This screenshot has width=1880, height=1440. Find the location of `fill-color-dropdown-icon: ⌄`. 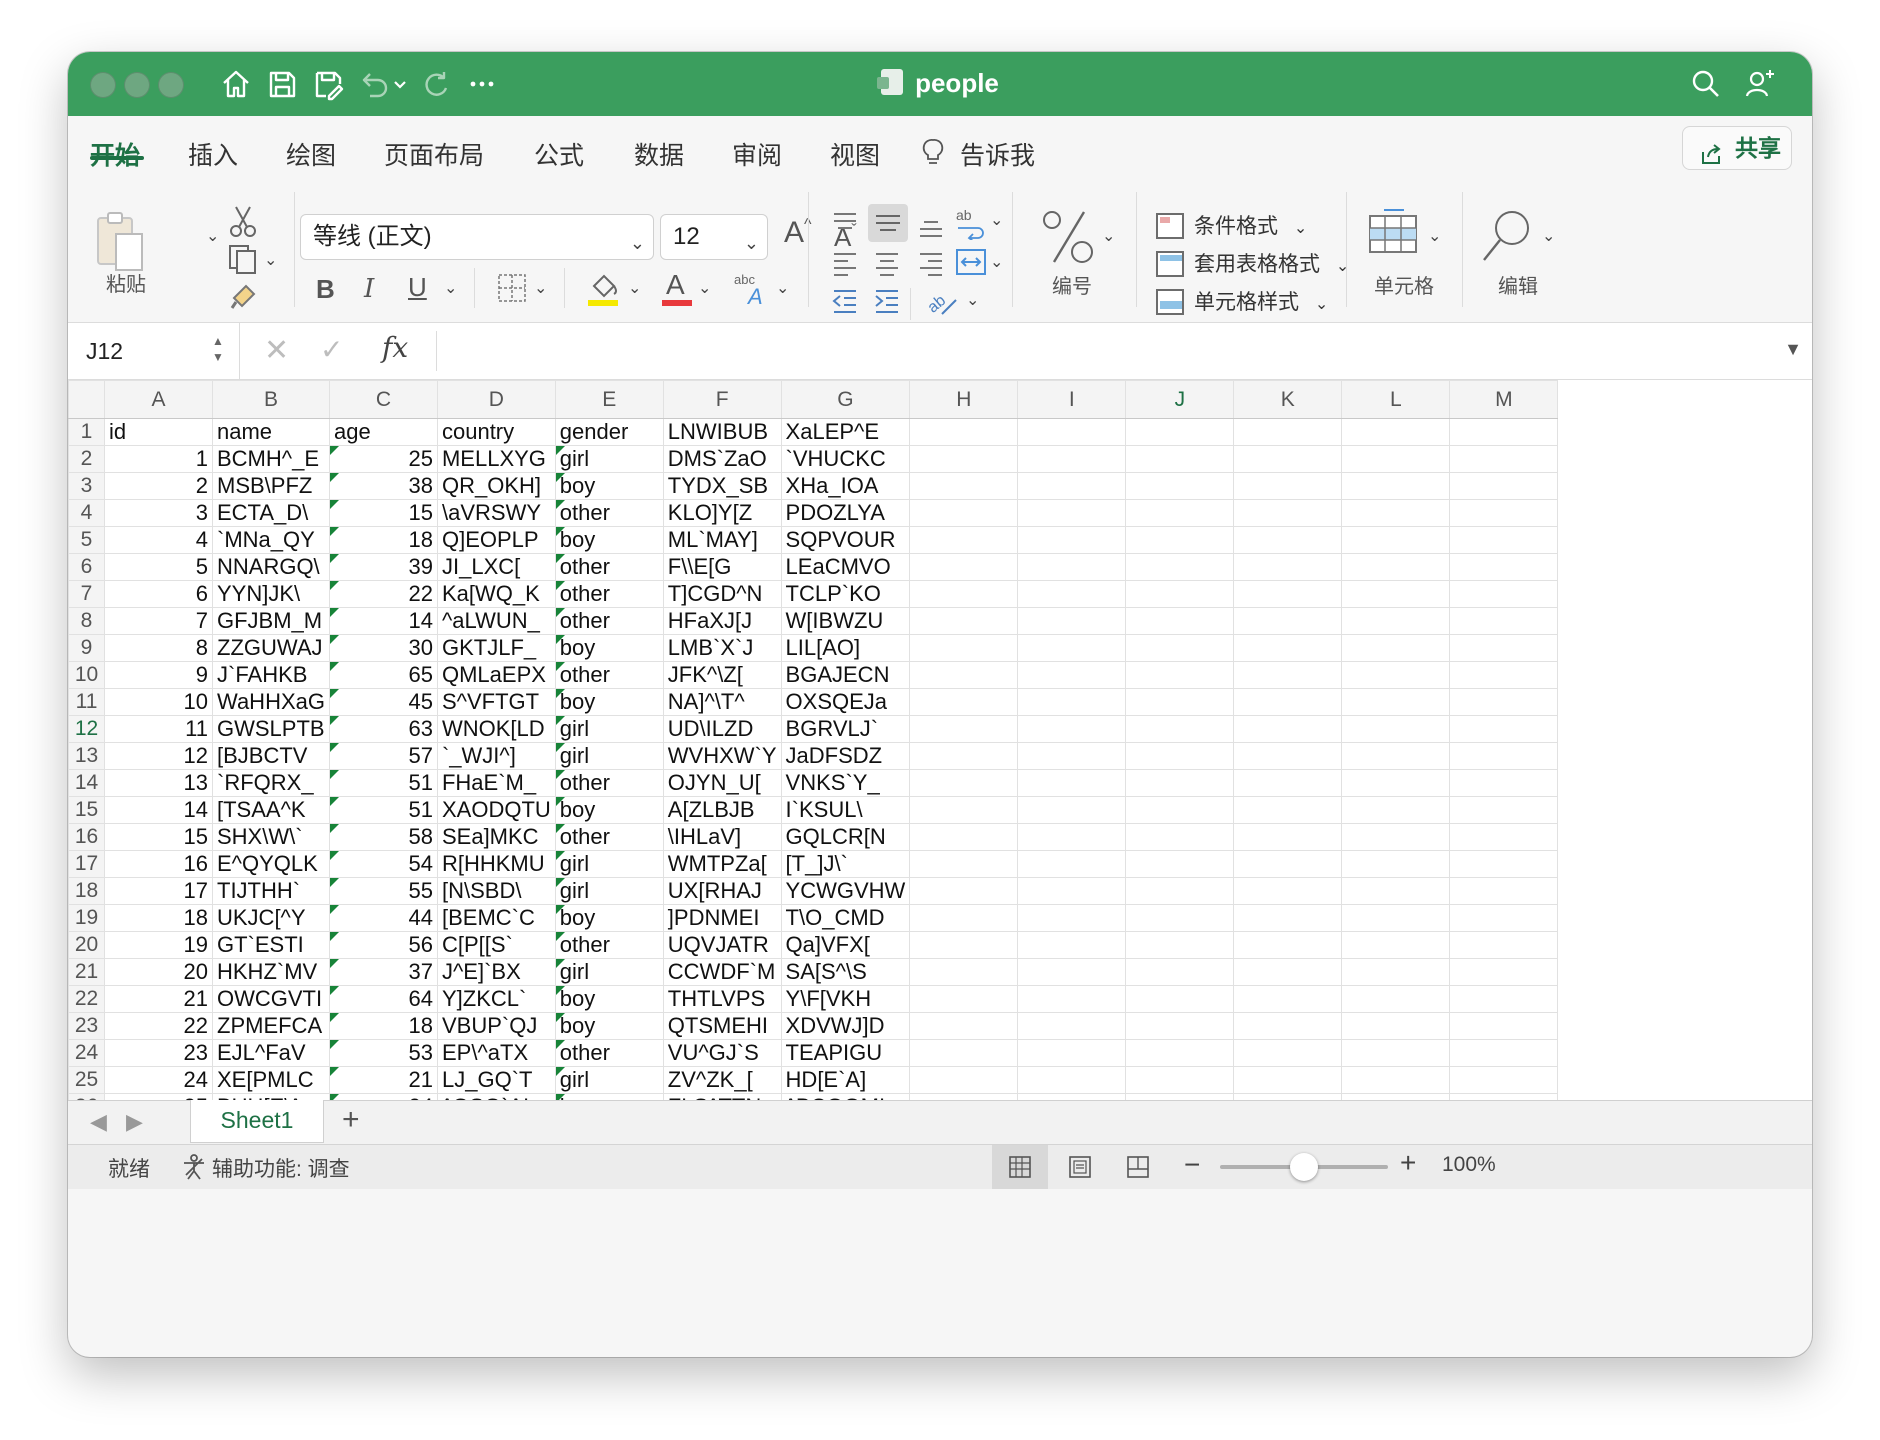

fill-color-dropdown-icon: ⌄ is located at coordinates (634, 288).